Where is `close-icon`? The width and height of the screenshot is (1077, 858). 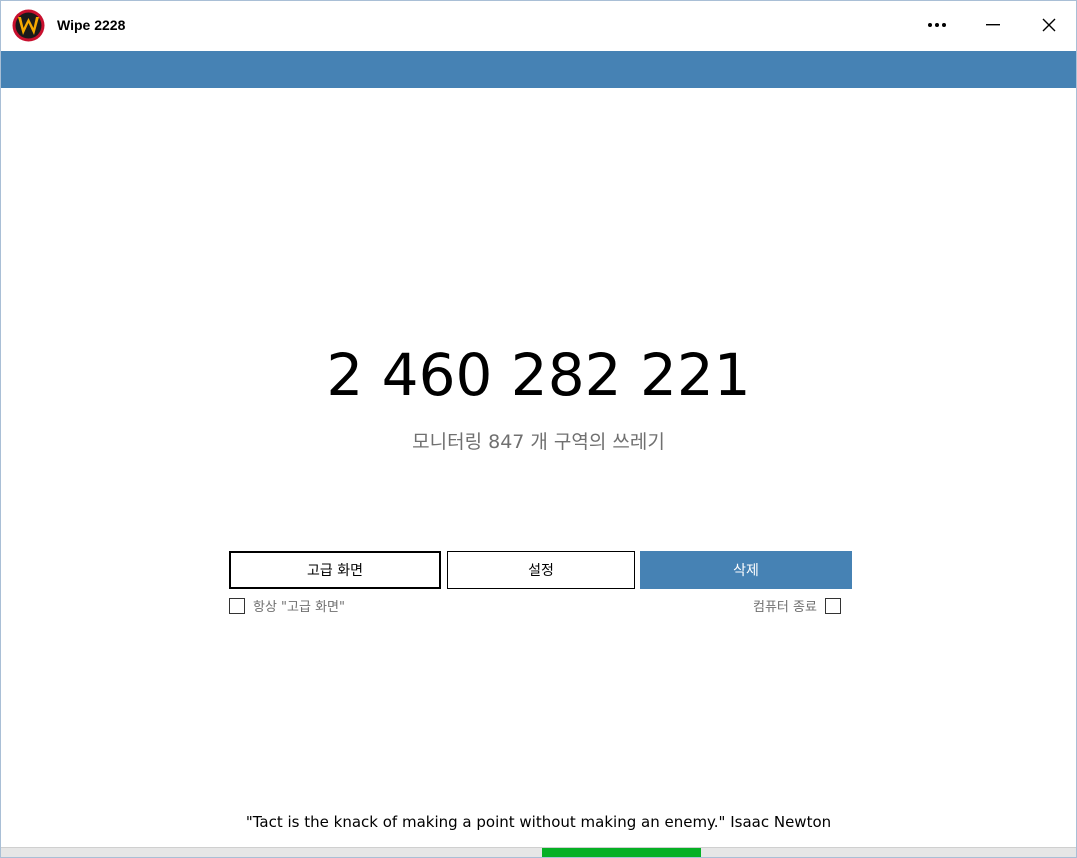
close-icon is located at coordinates (1049, 25).